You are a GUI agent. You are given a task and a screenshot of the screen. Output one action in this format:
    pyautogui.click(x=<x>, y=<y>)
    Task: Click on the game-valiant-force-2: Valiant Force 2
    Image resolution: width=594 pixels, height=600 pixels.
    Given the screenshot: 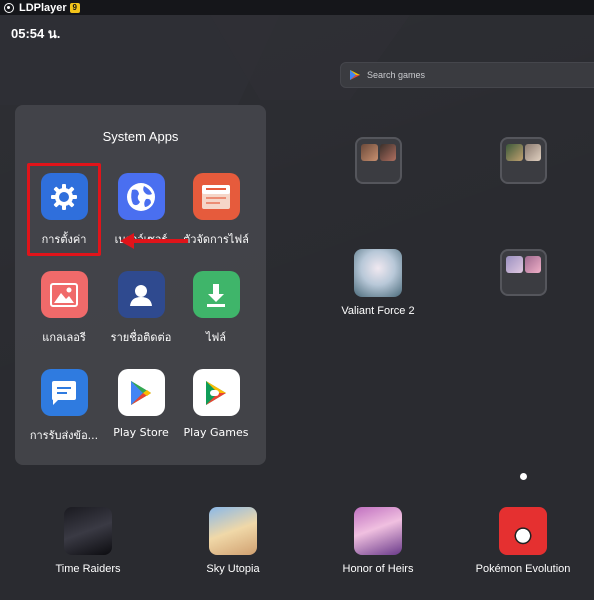 What is the action you would take?
    pyautogui.click(x=378, y=283)
    